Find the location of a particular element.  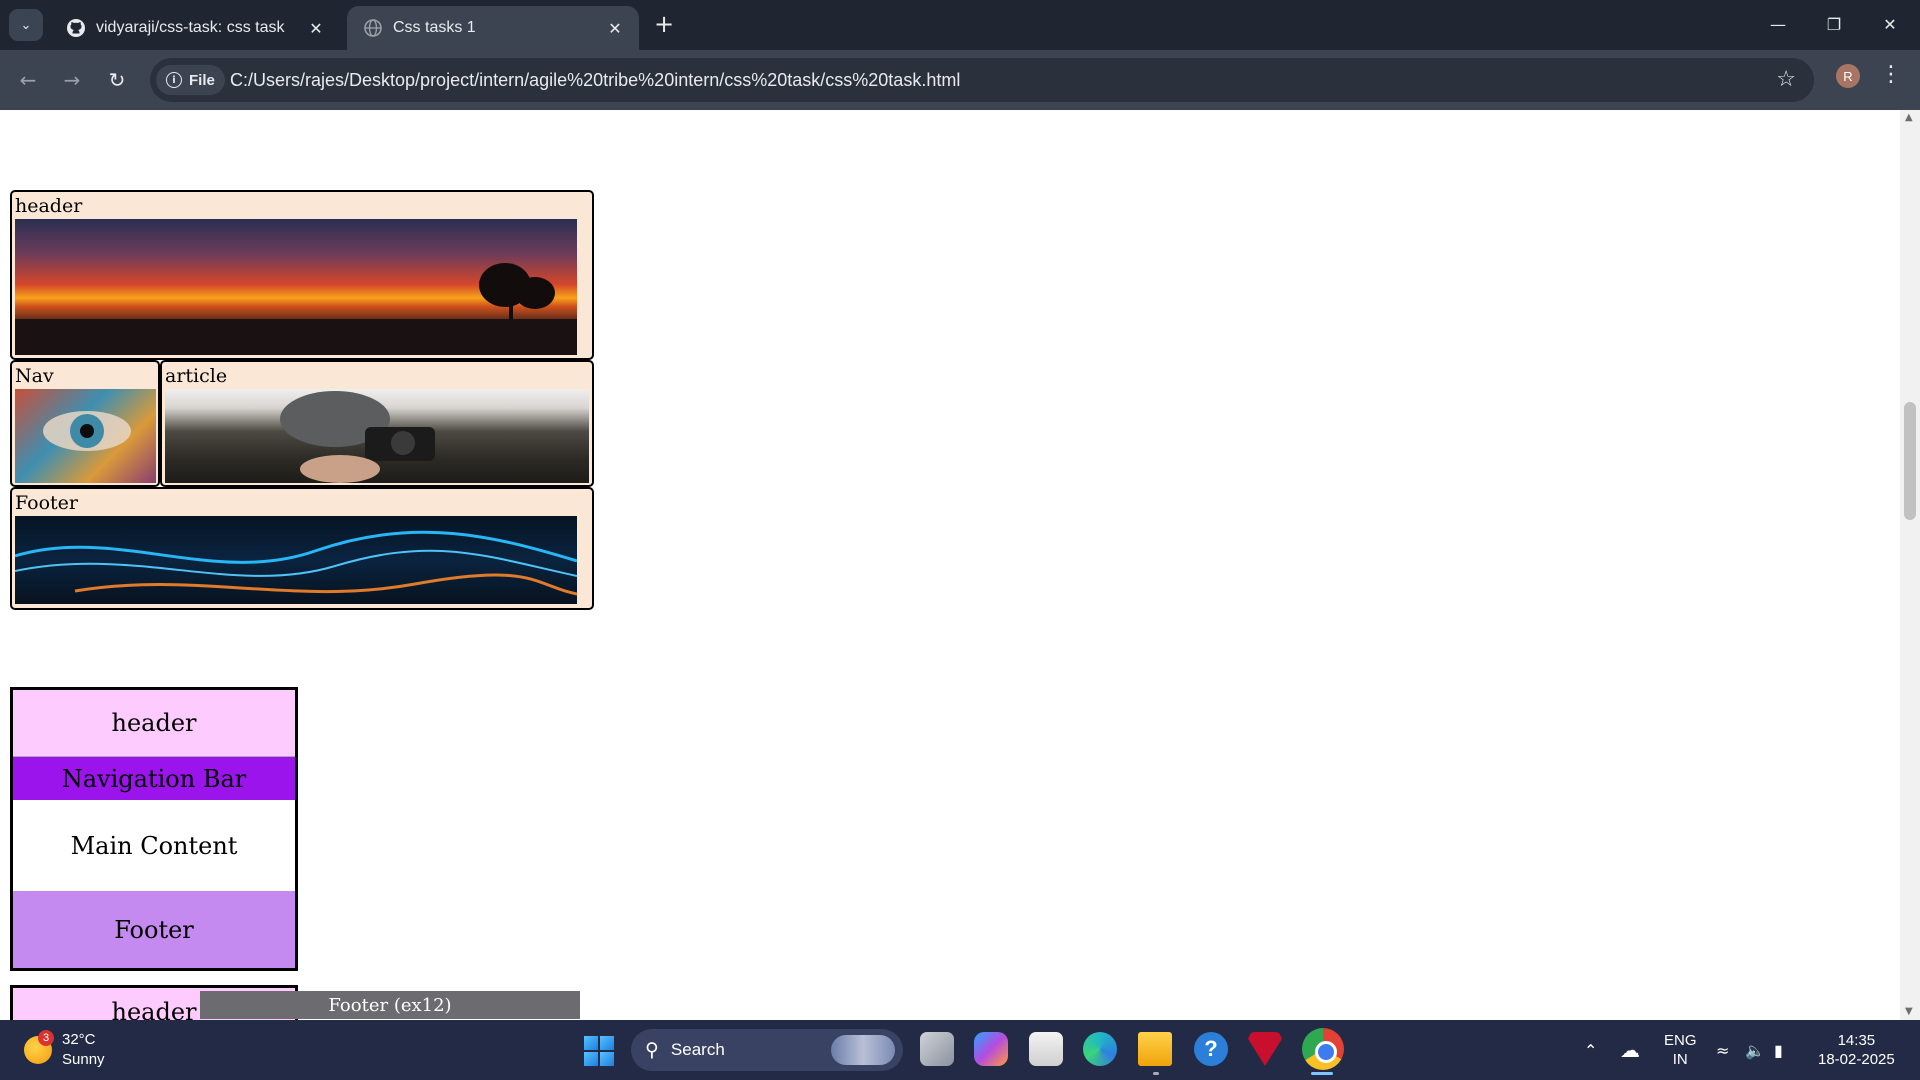

region-code: IN is located at coordinates (1680, 1059).